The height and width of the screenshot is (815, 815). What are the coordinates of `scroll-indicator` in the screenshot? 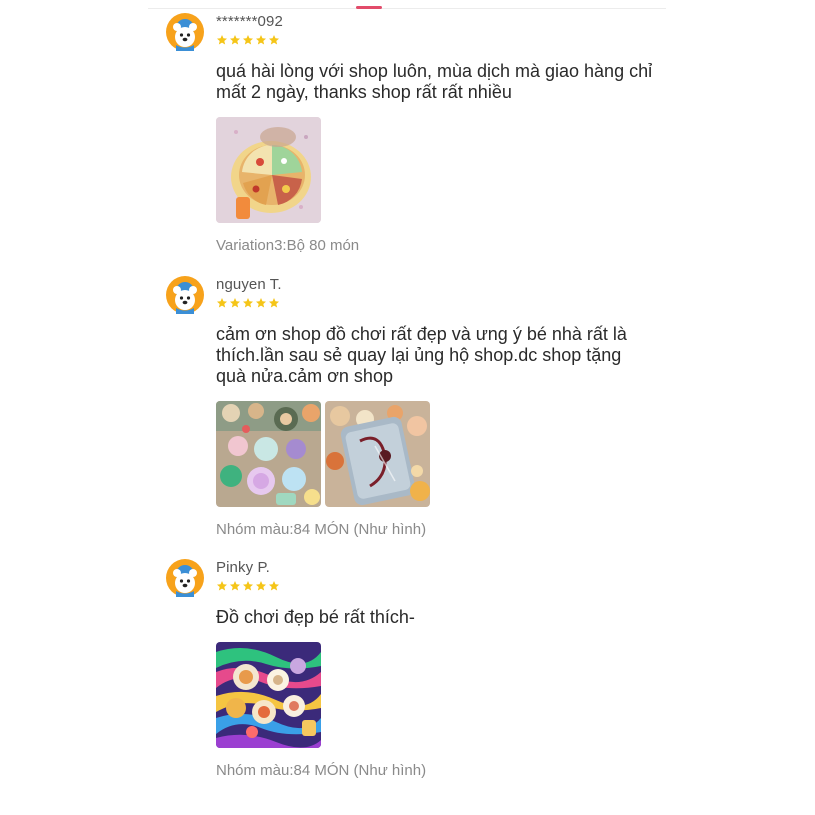 It's located at (369, 7).